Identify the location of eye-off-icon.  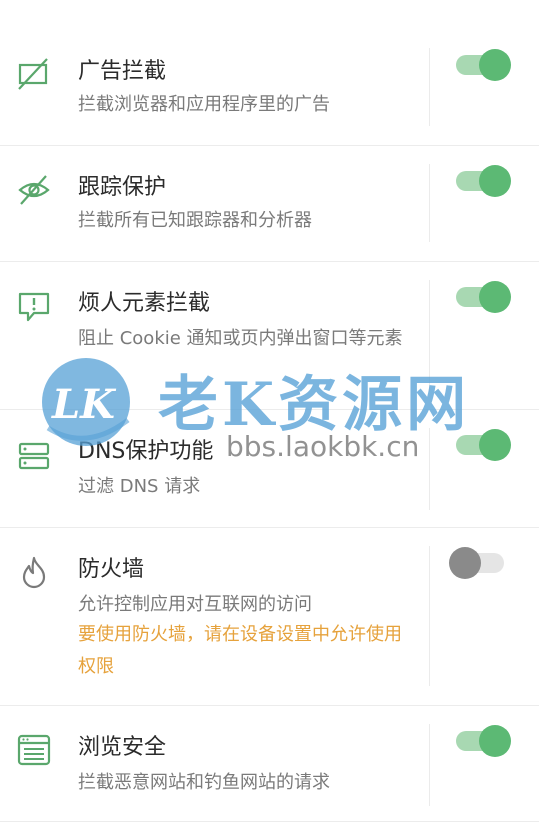
(34, 190).